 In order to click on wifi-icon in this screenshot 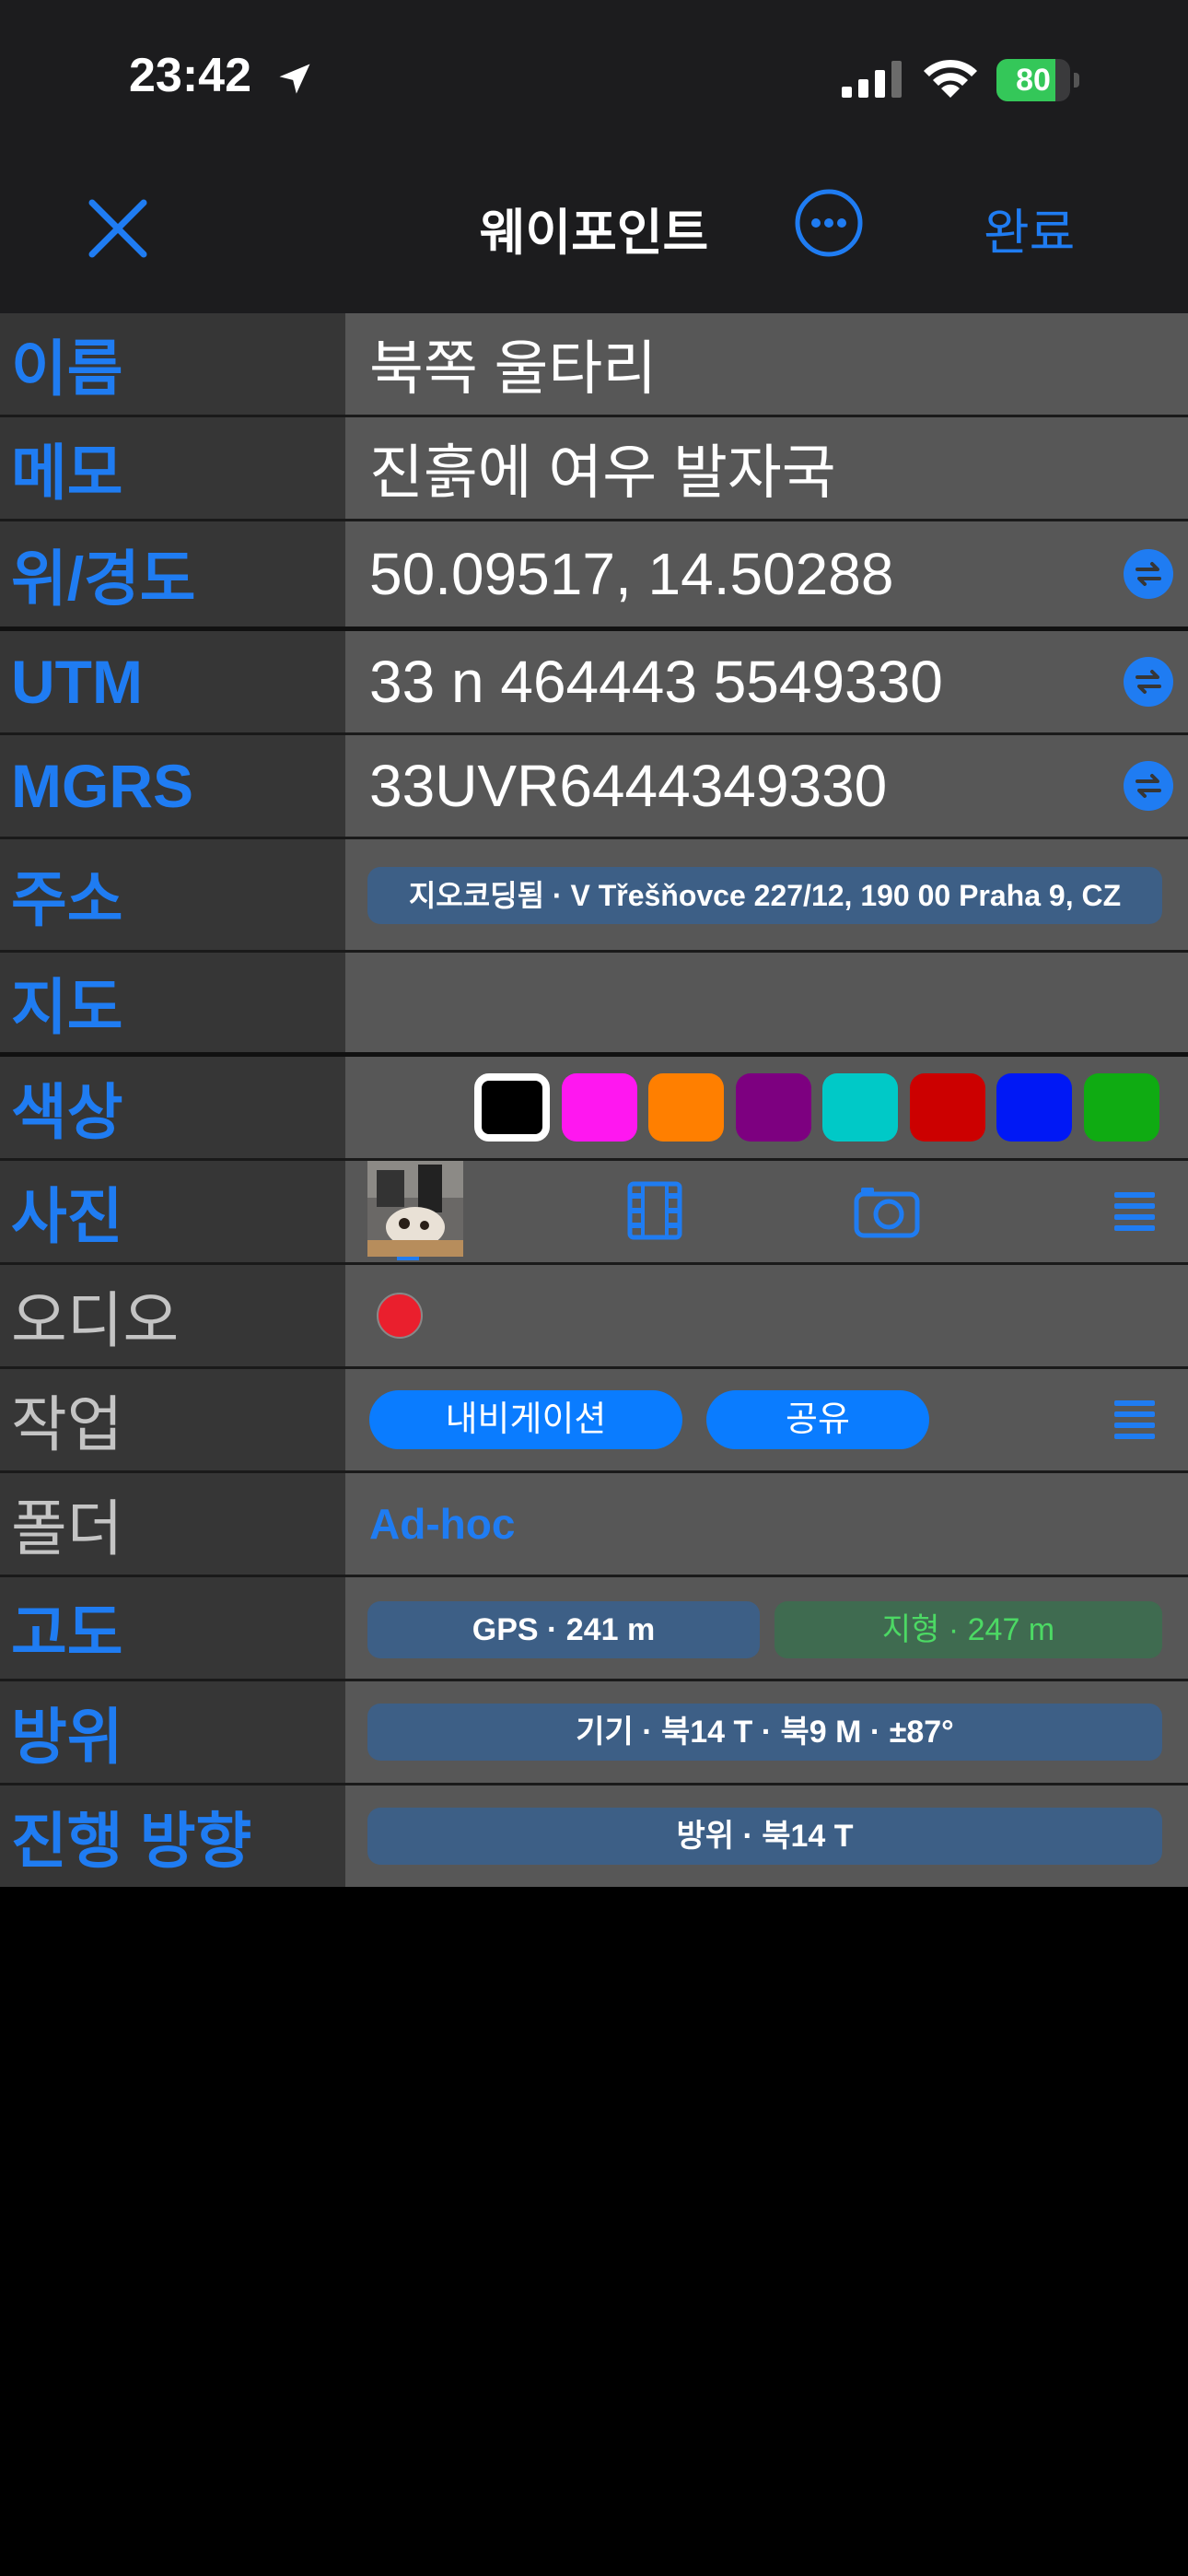, I will do `click(951, 78)`.